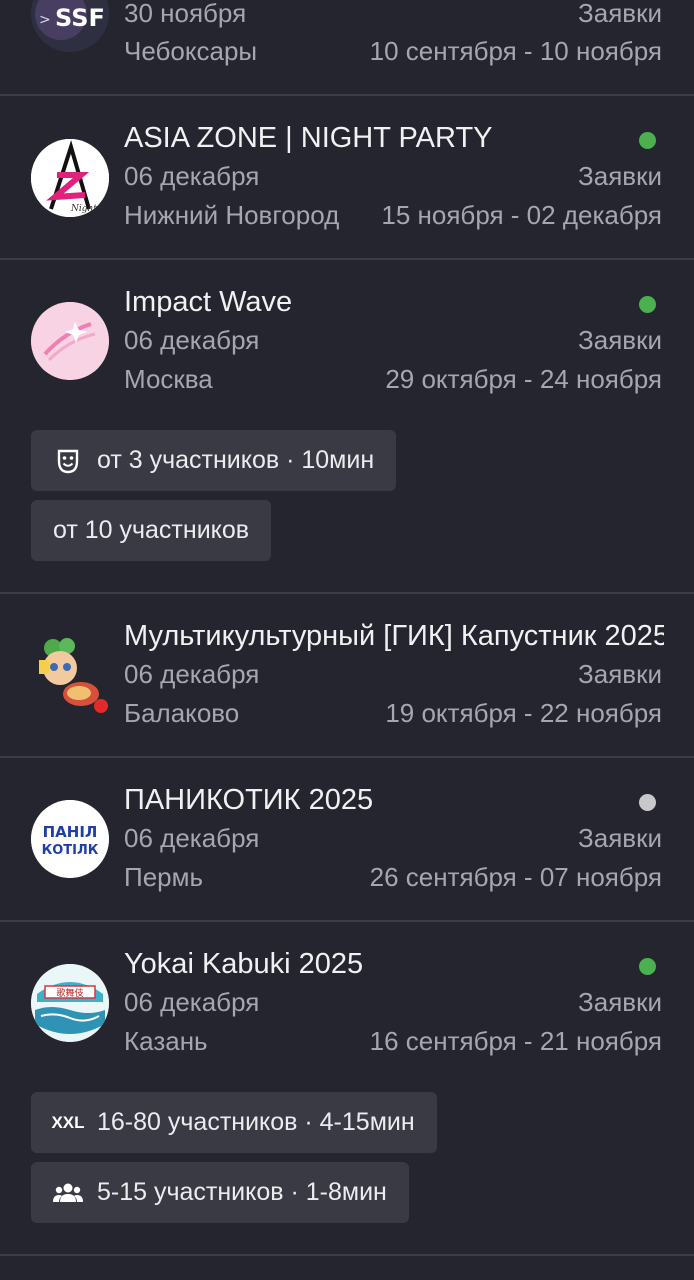  What do you see at coordinates (70, 1003) in the screenshot?
I see `event-avatar: 歌舞伎` at bounding box center [70, 1003].